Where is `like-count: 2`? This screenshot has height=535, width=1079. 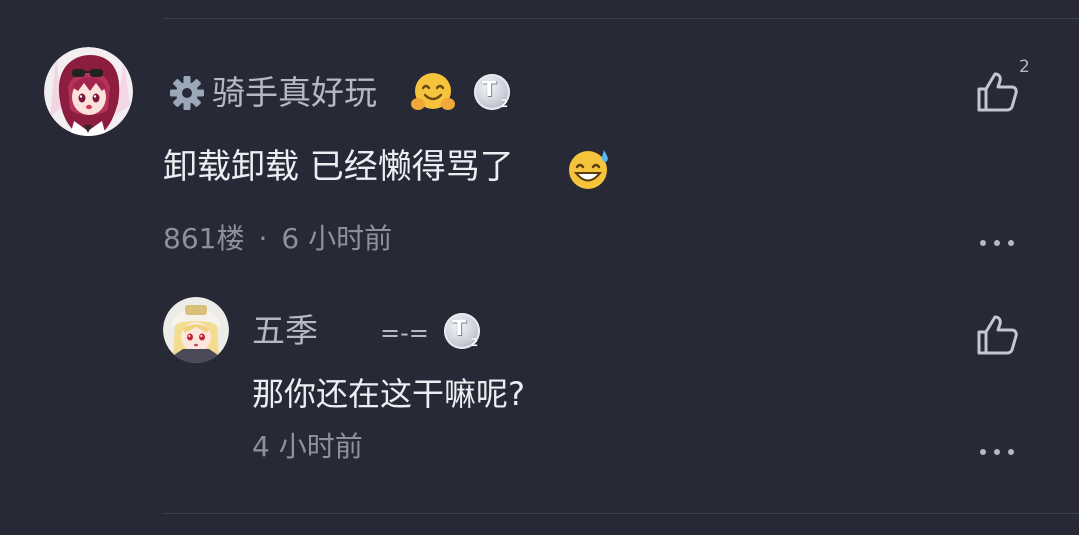
like-count: 2 is located at coordinates (1024, 67).